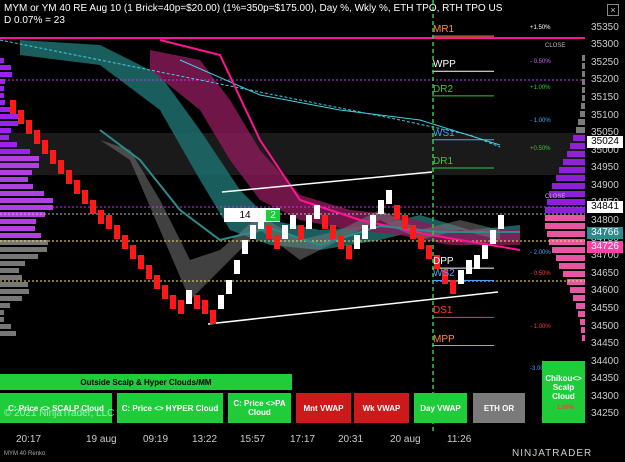 Image resolution: width=625 pixels, height=462 pixels. Describe the element at coordinates (605, 396) in the screenshot. I see `y-tick: 34300` at that location.